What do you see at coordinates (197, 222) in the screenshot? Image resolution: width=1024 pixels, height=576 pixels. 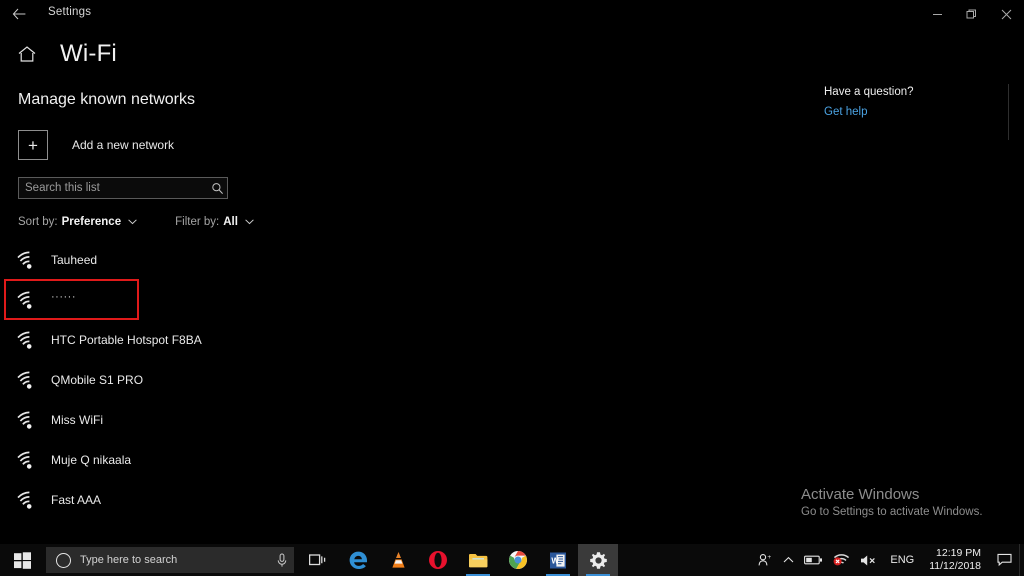 I see `filter-by-label: Filter by:` at bounding box center [197, 222].